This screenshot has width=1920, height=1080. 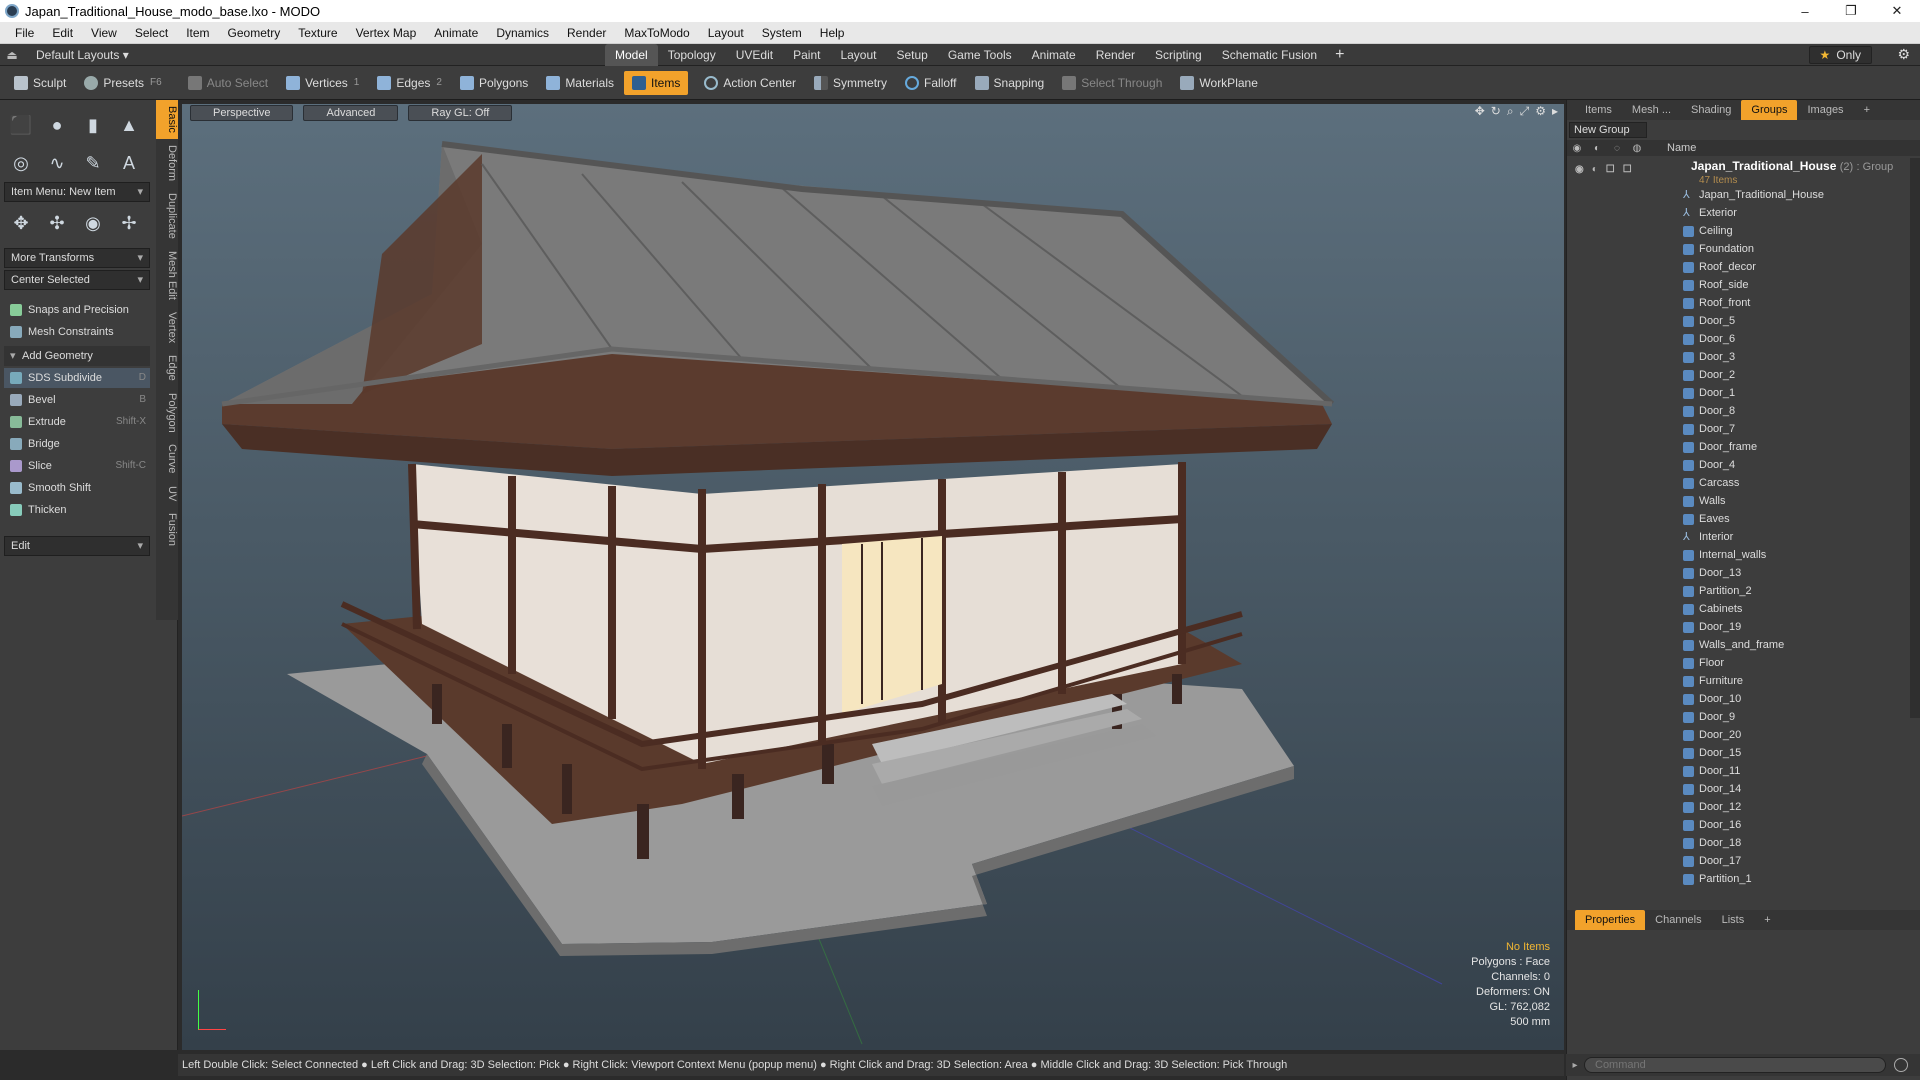 I want to click on panel-tab-groups: Groups, so click(x=1769, y=110).